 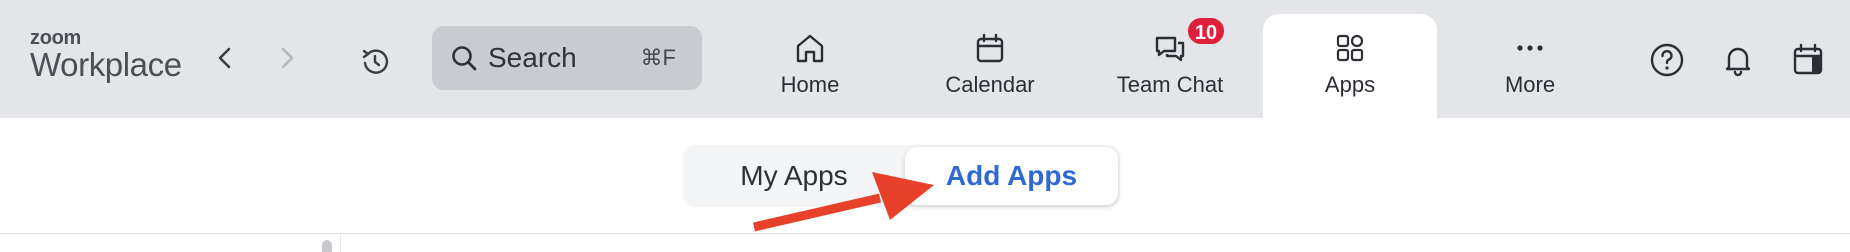 I want to click on tab-team-chat-label: Team Chat, so click(x=1170, y=84).